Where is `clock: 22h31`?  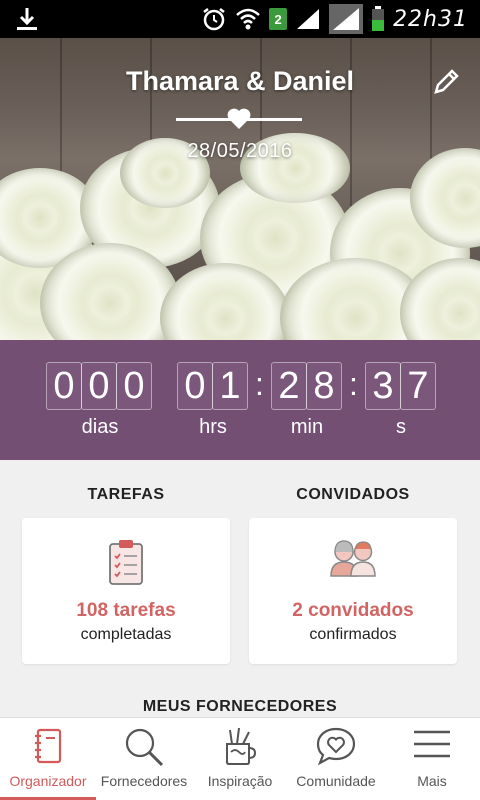 clock: 22h31 is located at coordinates (430, 19).